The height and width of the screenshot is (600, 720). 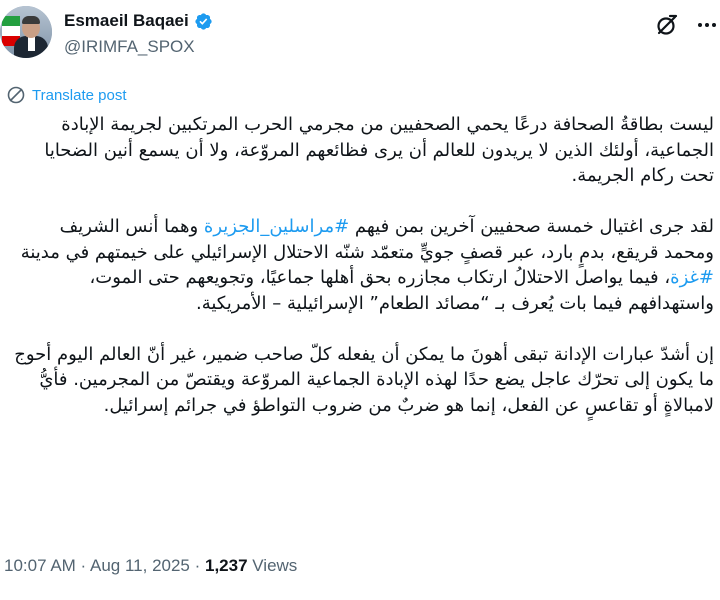 I want to click on translate-icon, so click(x=16, y=95).